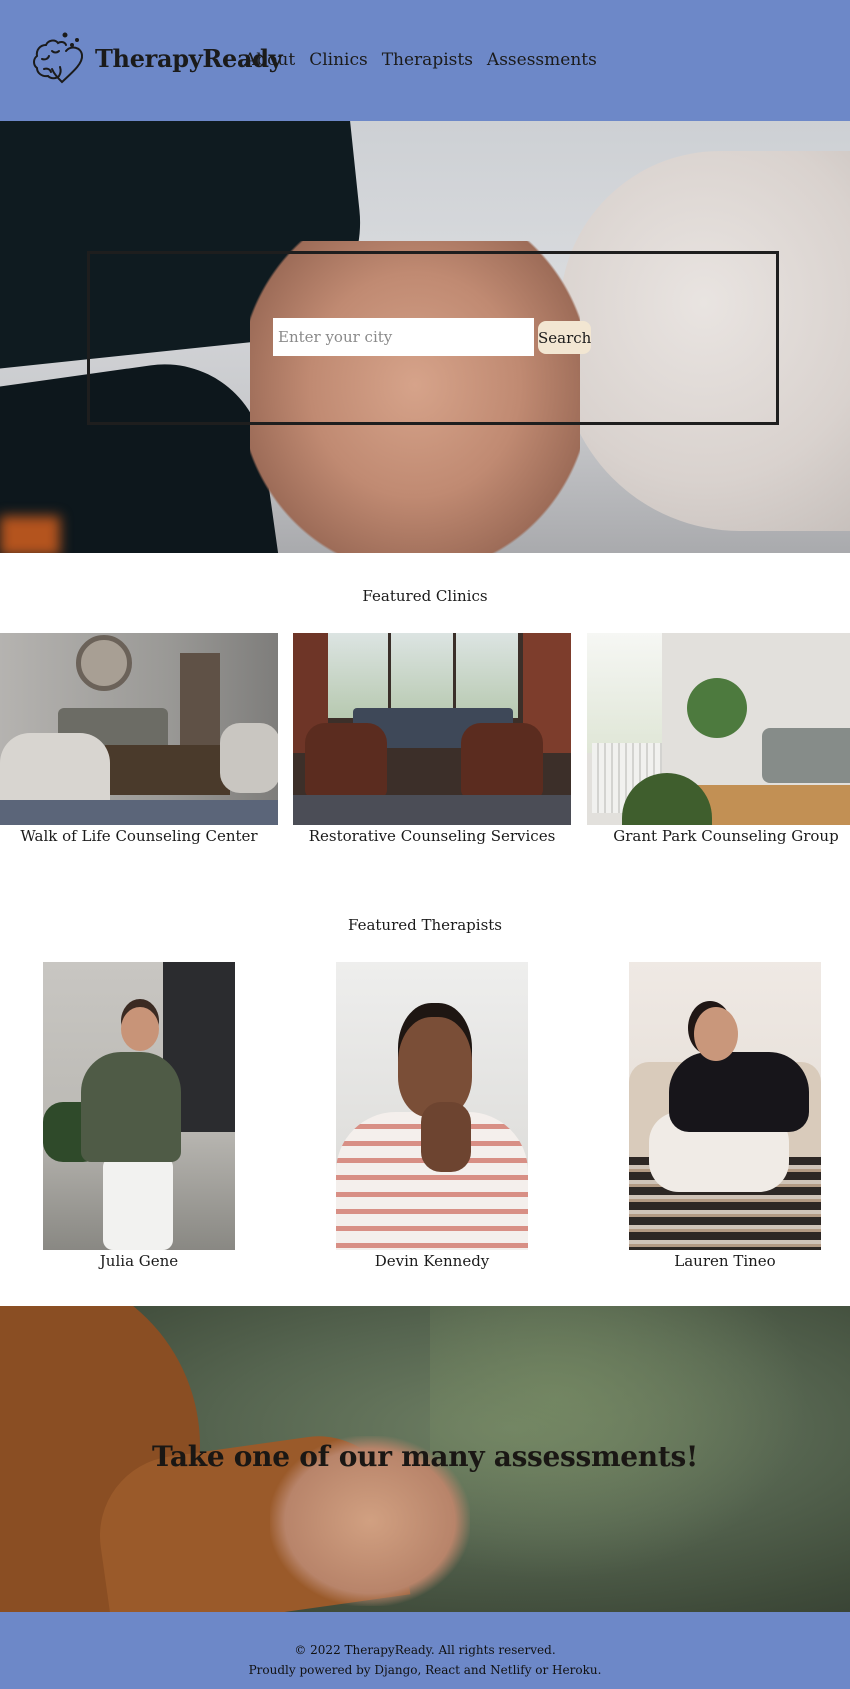 This screenshot has height=1689, width=850. What do you see at coordinates (542, 60) in the screenshot?
I see `nav-assessments: Assessments` at bounding box center [542, 60].